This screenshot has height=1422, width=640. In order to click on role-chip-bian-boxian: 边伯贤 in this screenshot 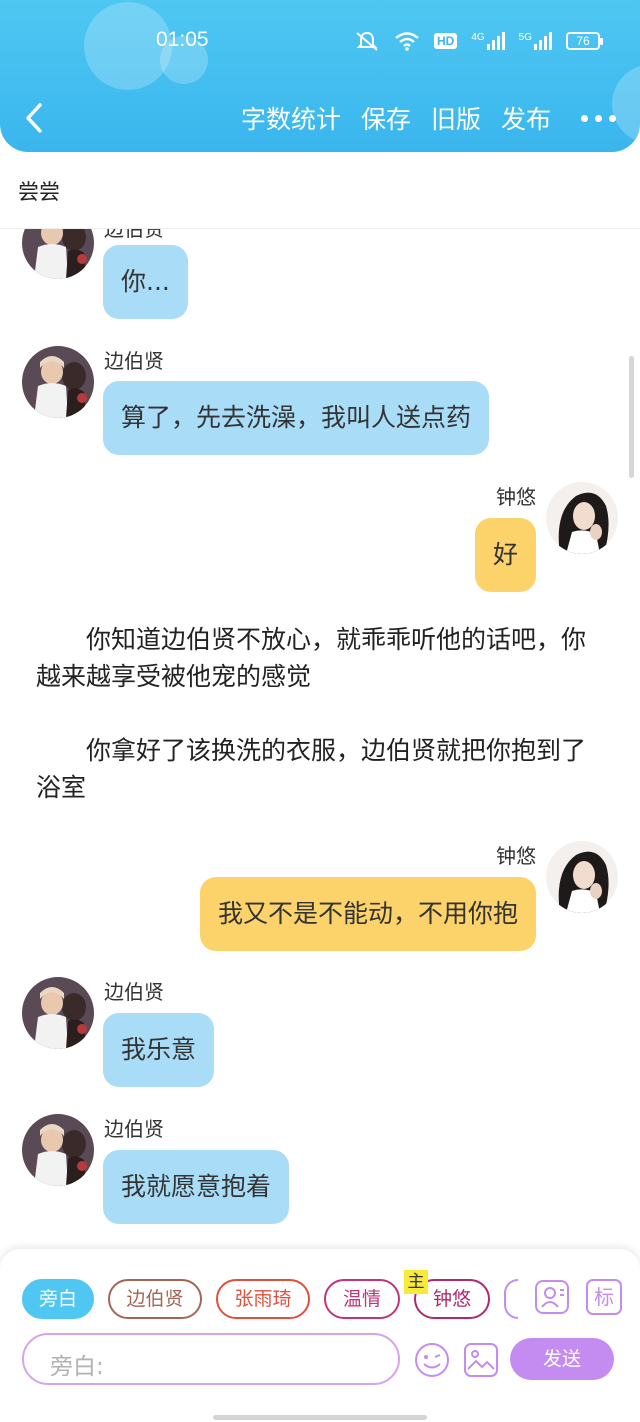, I will do `click(155, 1299)`.